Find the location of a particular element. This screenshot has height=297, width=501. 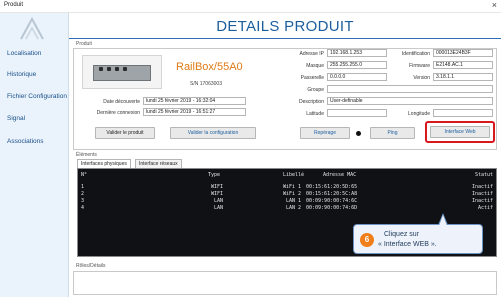

longitude-field is located at coordinates (463, 113).